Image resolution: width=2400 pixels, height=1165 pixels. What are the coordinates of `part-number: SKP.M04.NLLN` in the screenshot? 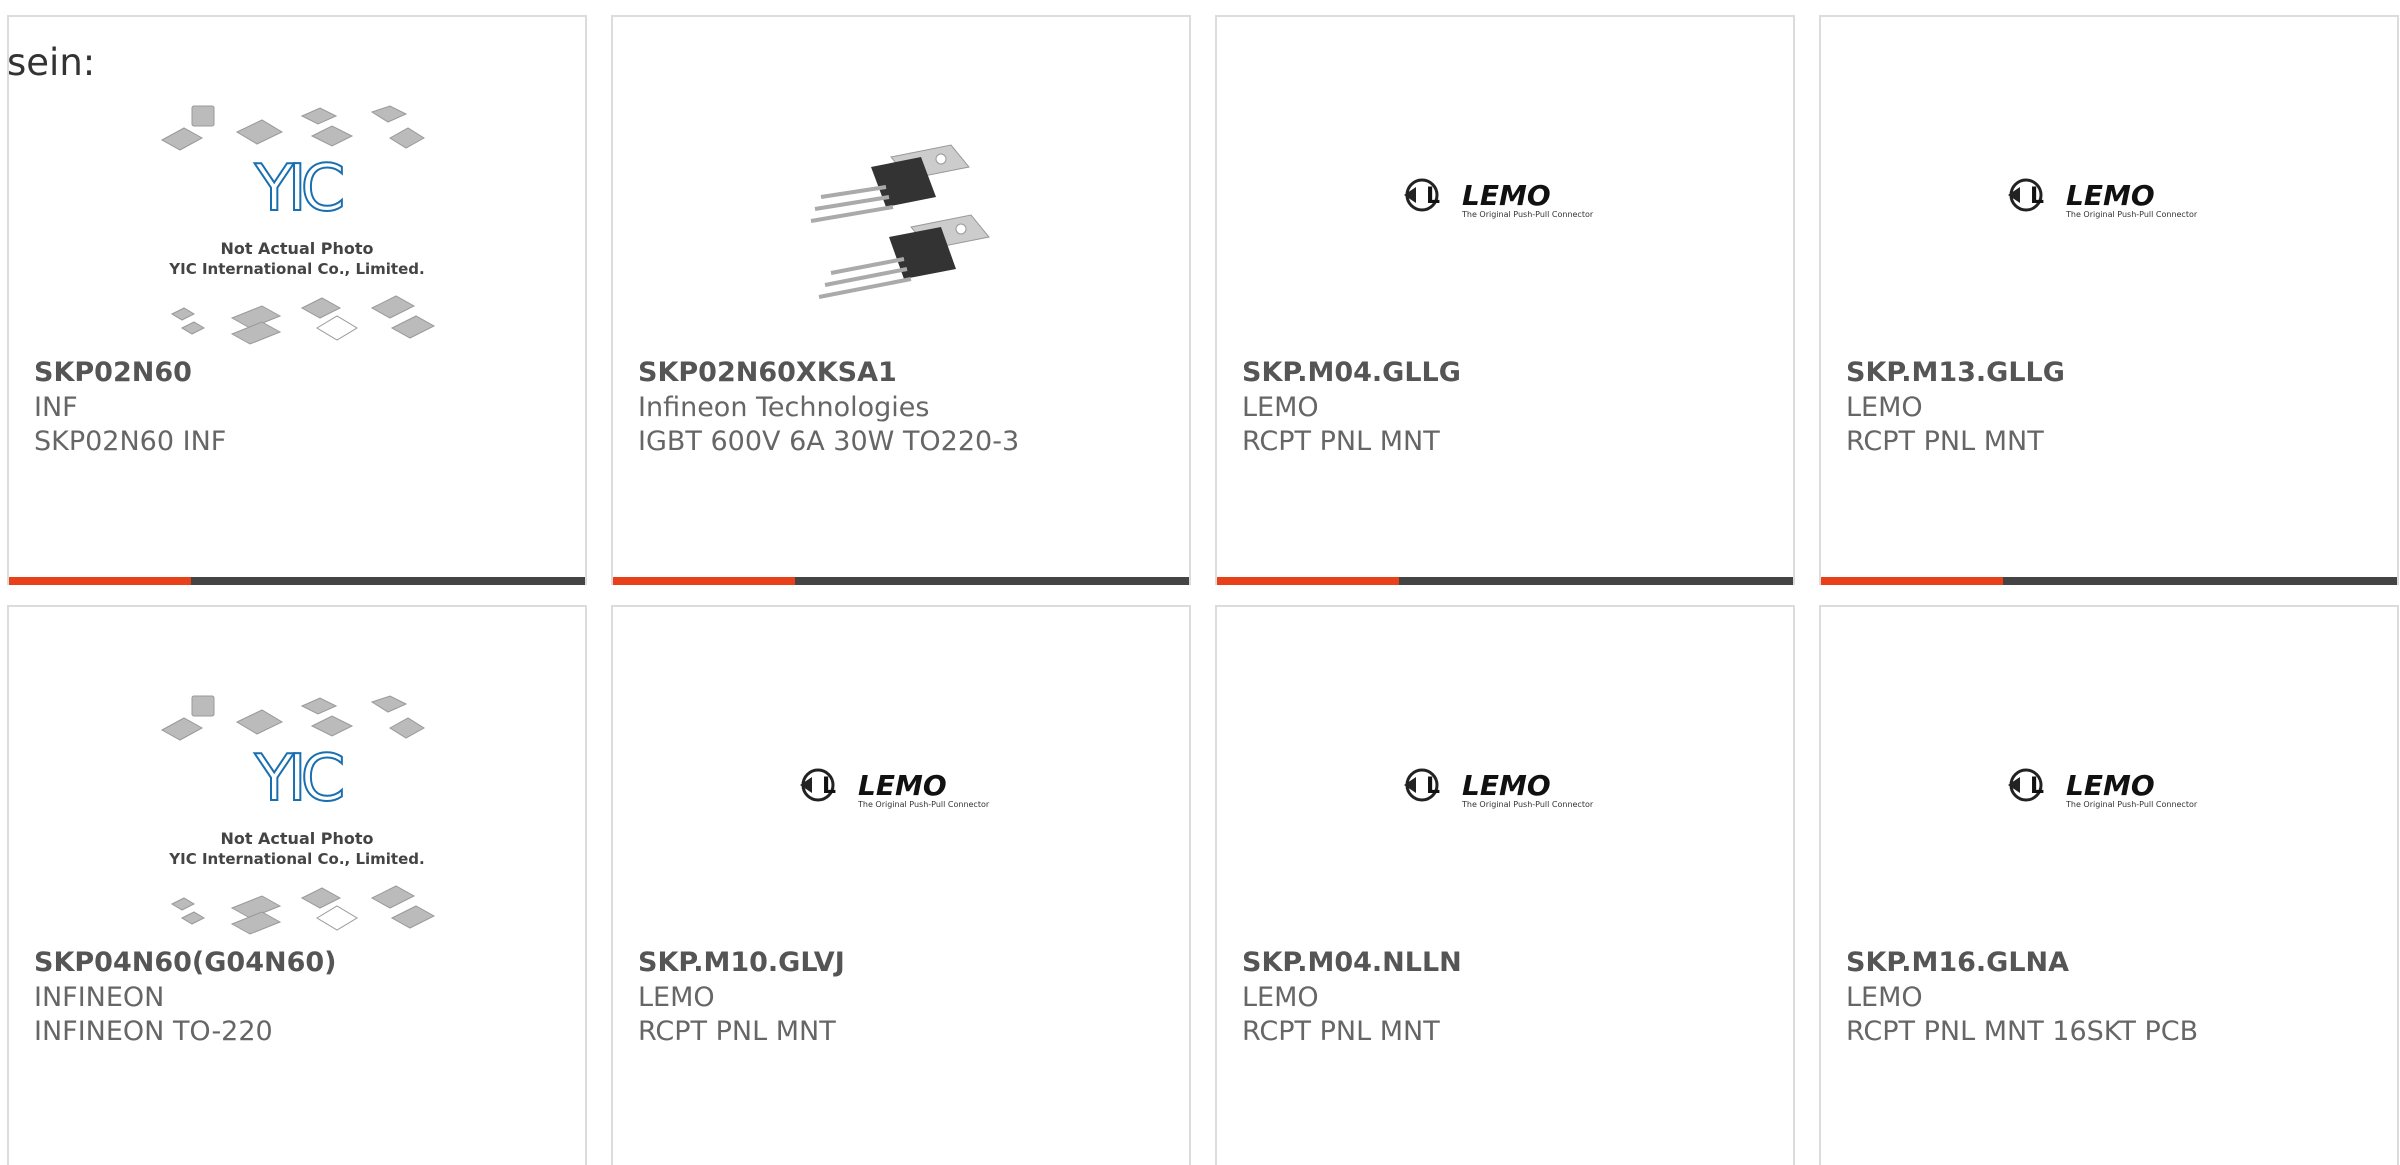 It's located at (1352, 962).